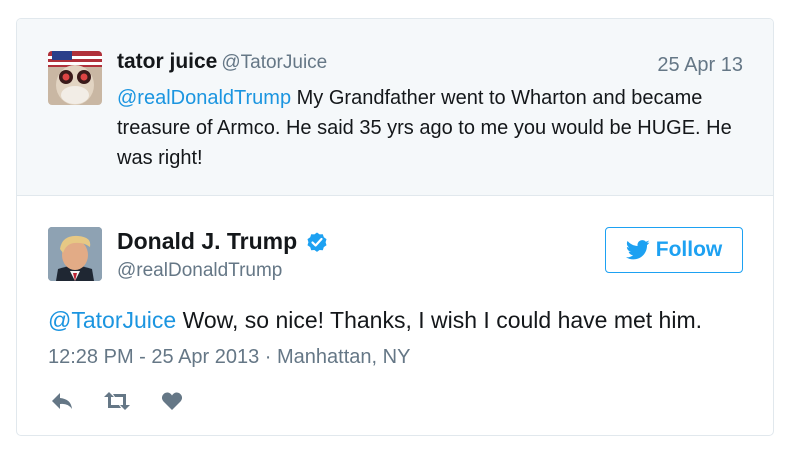  I want to click on parent-author: tator juice @TatorJuice, so click(222, 62).